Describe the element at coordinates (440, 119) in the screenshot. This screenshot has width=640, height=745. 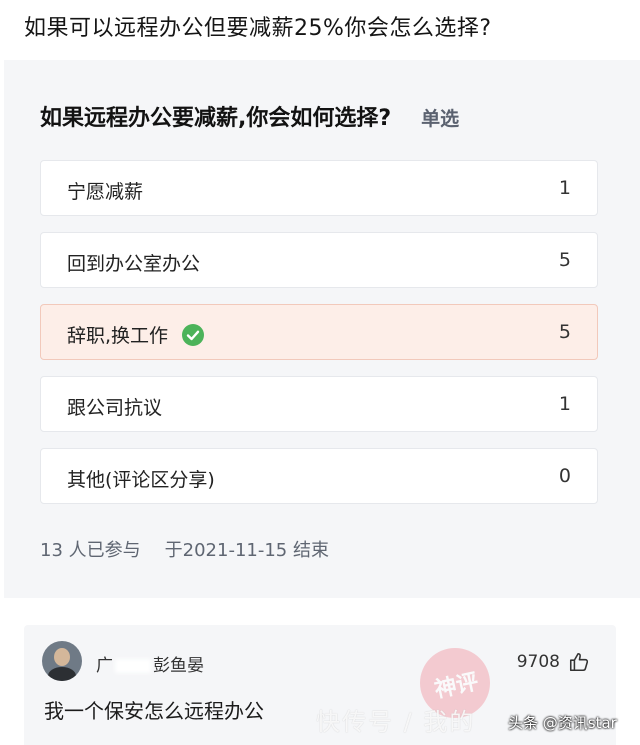
I see `poll-type-label: 单选` at that location.